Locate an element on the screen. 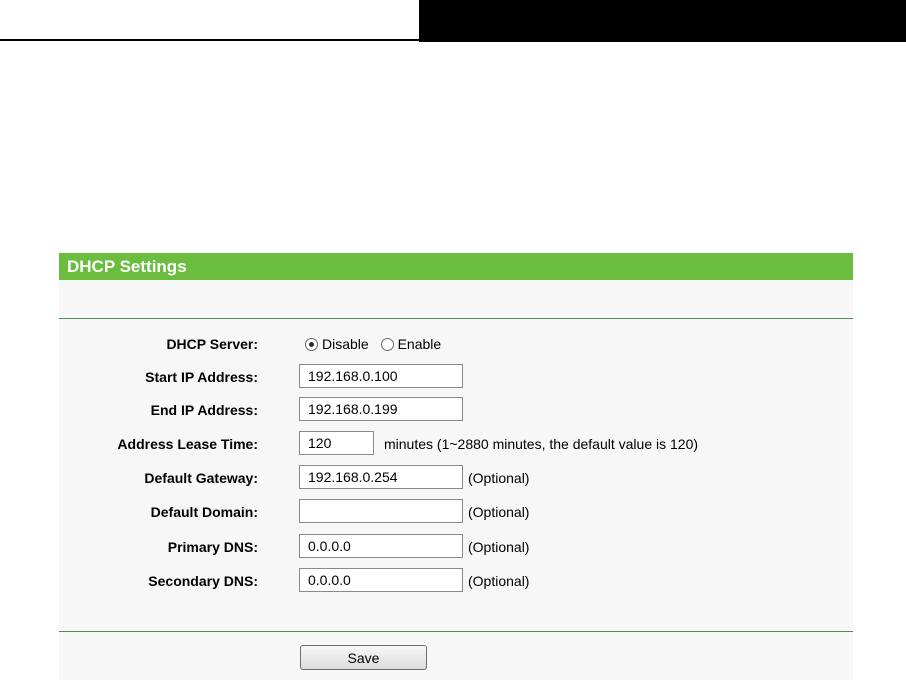 This screenshot has width=906, height=680. secondary-dns-label: Secondary DNS: is located at coordinates (203, 581).